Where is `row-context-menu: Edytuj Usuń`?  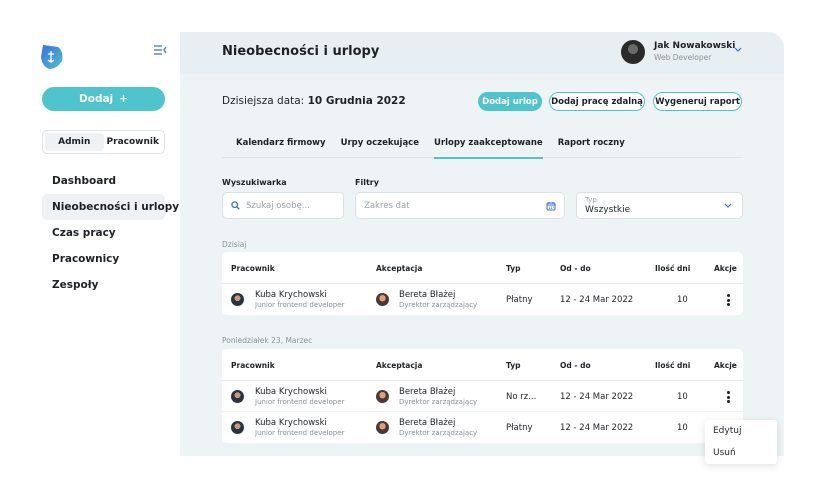
row-context-menu: Edytuj Usuń is located at coordinates (741, 442).